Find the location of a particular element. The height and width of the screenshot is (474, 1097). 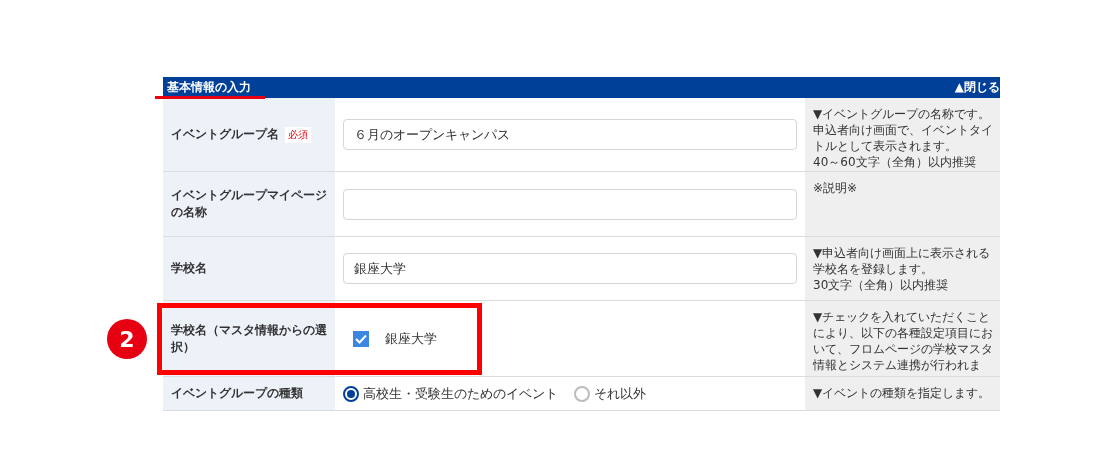

help-text: トルとして表示されます。 is located at coordinates (885, 146).